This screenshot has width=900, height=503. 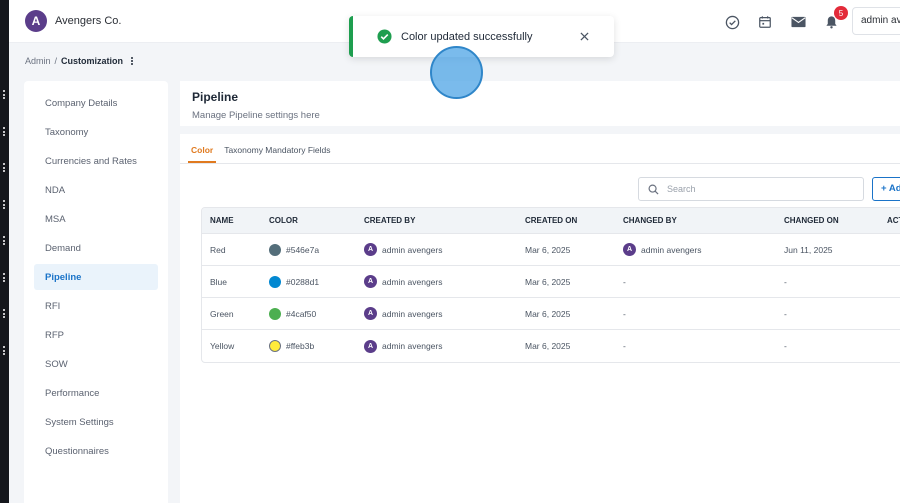 What do you see at coordinates (681, 189) in the screenshot?
I see `search-placeholder: Search` at bounding box center [681, 189].